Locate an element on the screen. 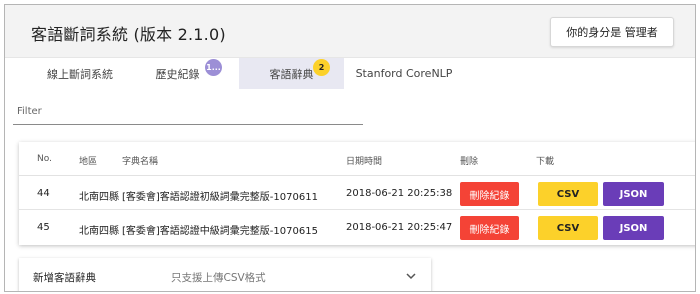  column-header-dict-name: 字典名稱 is located at coordinates (140, 162).